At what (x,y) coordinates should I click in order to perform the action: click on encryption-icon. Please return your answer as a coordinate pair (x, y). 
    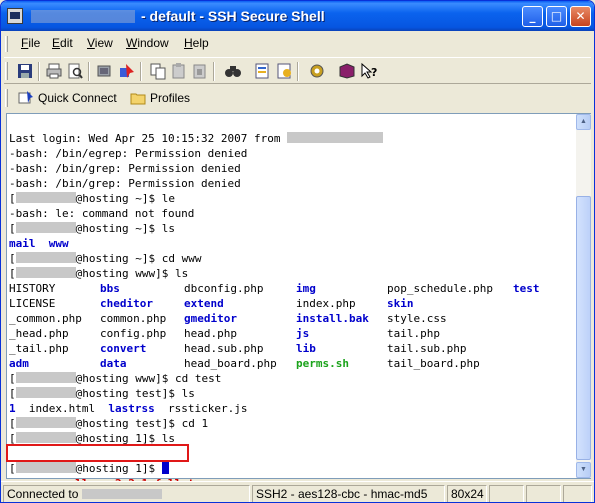
    Looking at the image, I should click on (317, 71).